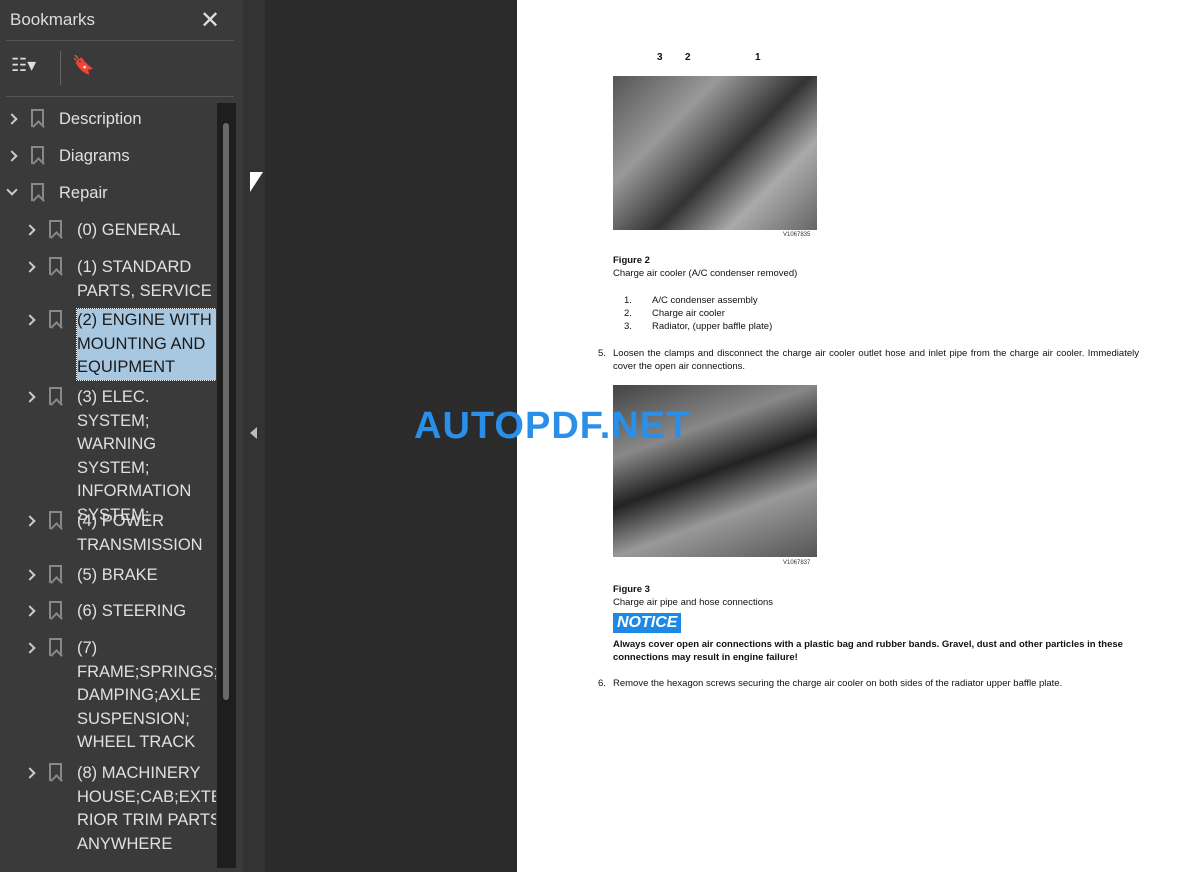 The height and width of the screenshot is (872, 1200). I want to click on figure-title: Figure 2, so click(631, 260).